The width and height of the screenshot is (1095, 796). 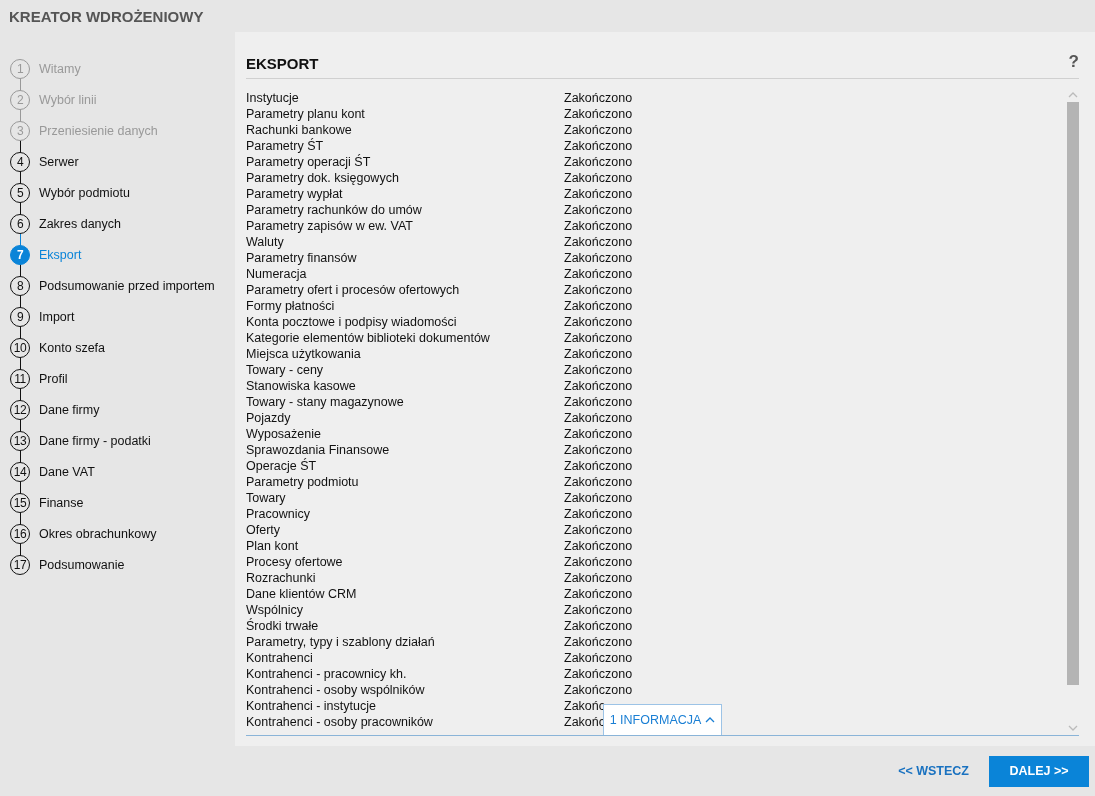 I want to click on export-item-name: Parametry dok. księgowych, so click(x=323, y=178).